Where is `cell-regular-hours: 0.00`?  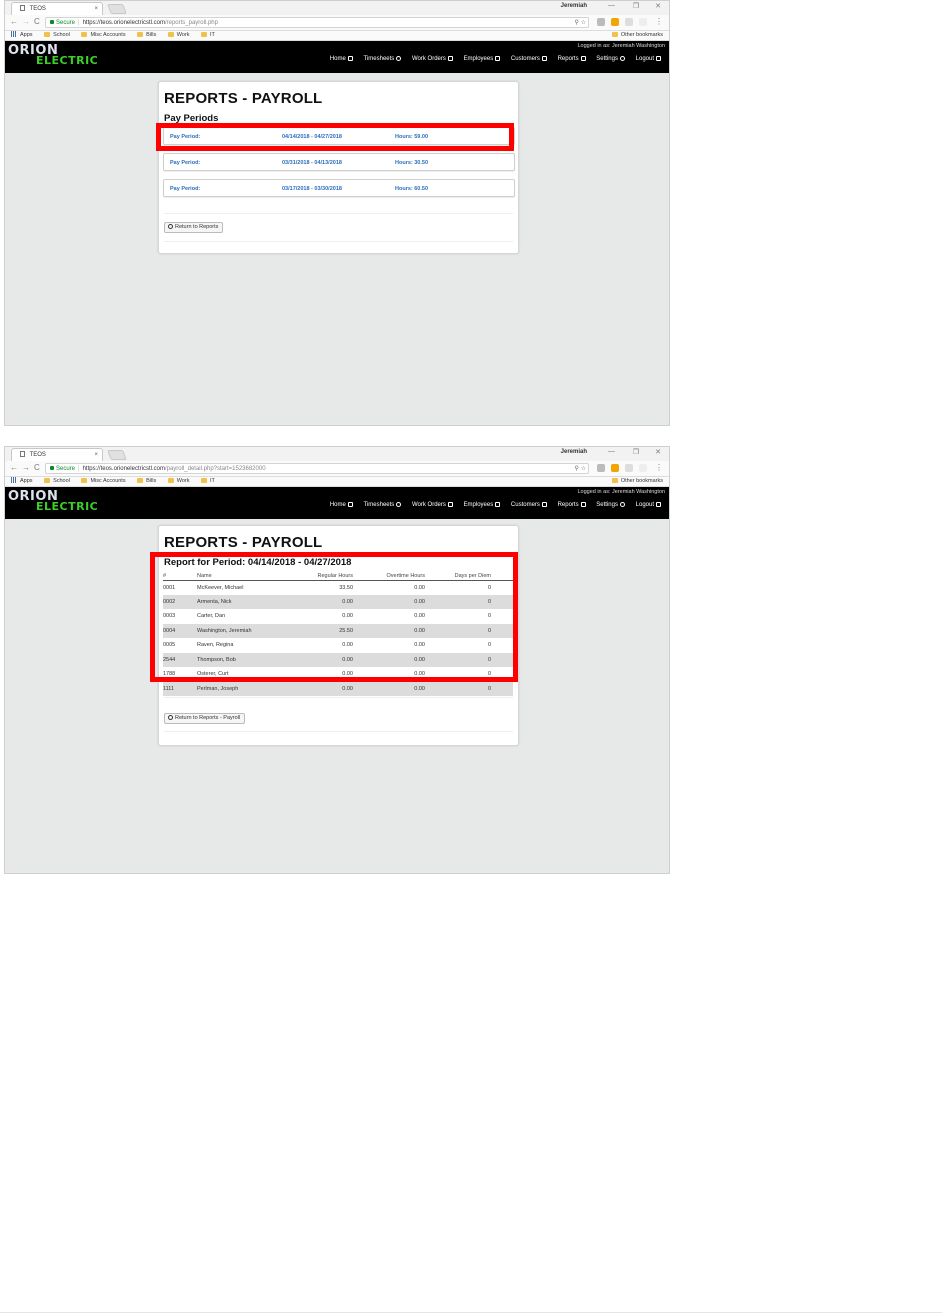 cell-regular-hours: 0.00 is located at coordinates (320, 688).